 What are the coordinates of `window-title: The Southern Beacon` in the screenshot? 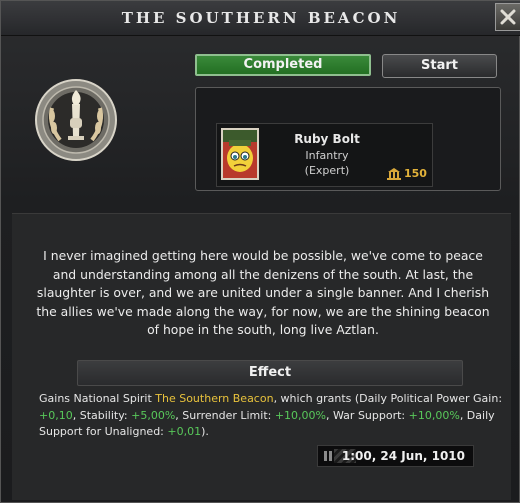 It's located at (261, 18).